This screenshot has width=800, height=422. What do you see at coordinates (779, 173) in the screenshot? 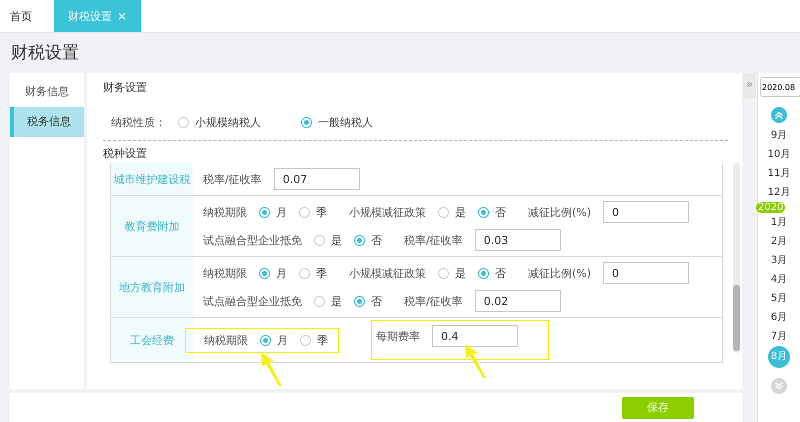
I see `month-item: 11月` at bounding box center [779, 173].